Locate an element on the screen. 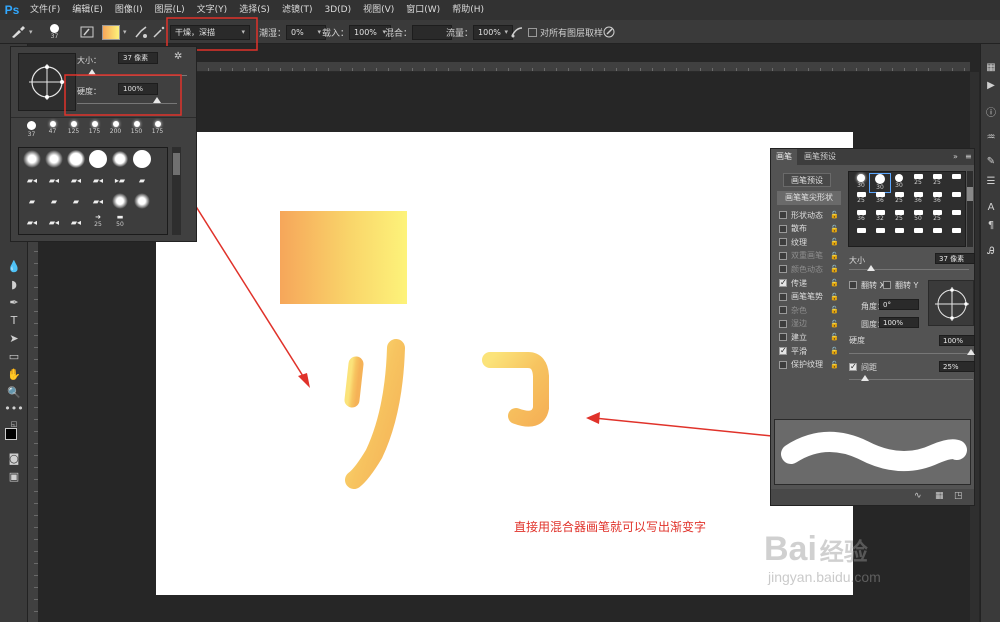 This screenshot has width=1000, height=622. spacing-option: 间距 is located at coordinates (863, 367).